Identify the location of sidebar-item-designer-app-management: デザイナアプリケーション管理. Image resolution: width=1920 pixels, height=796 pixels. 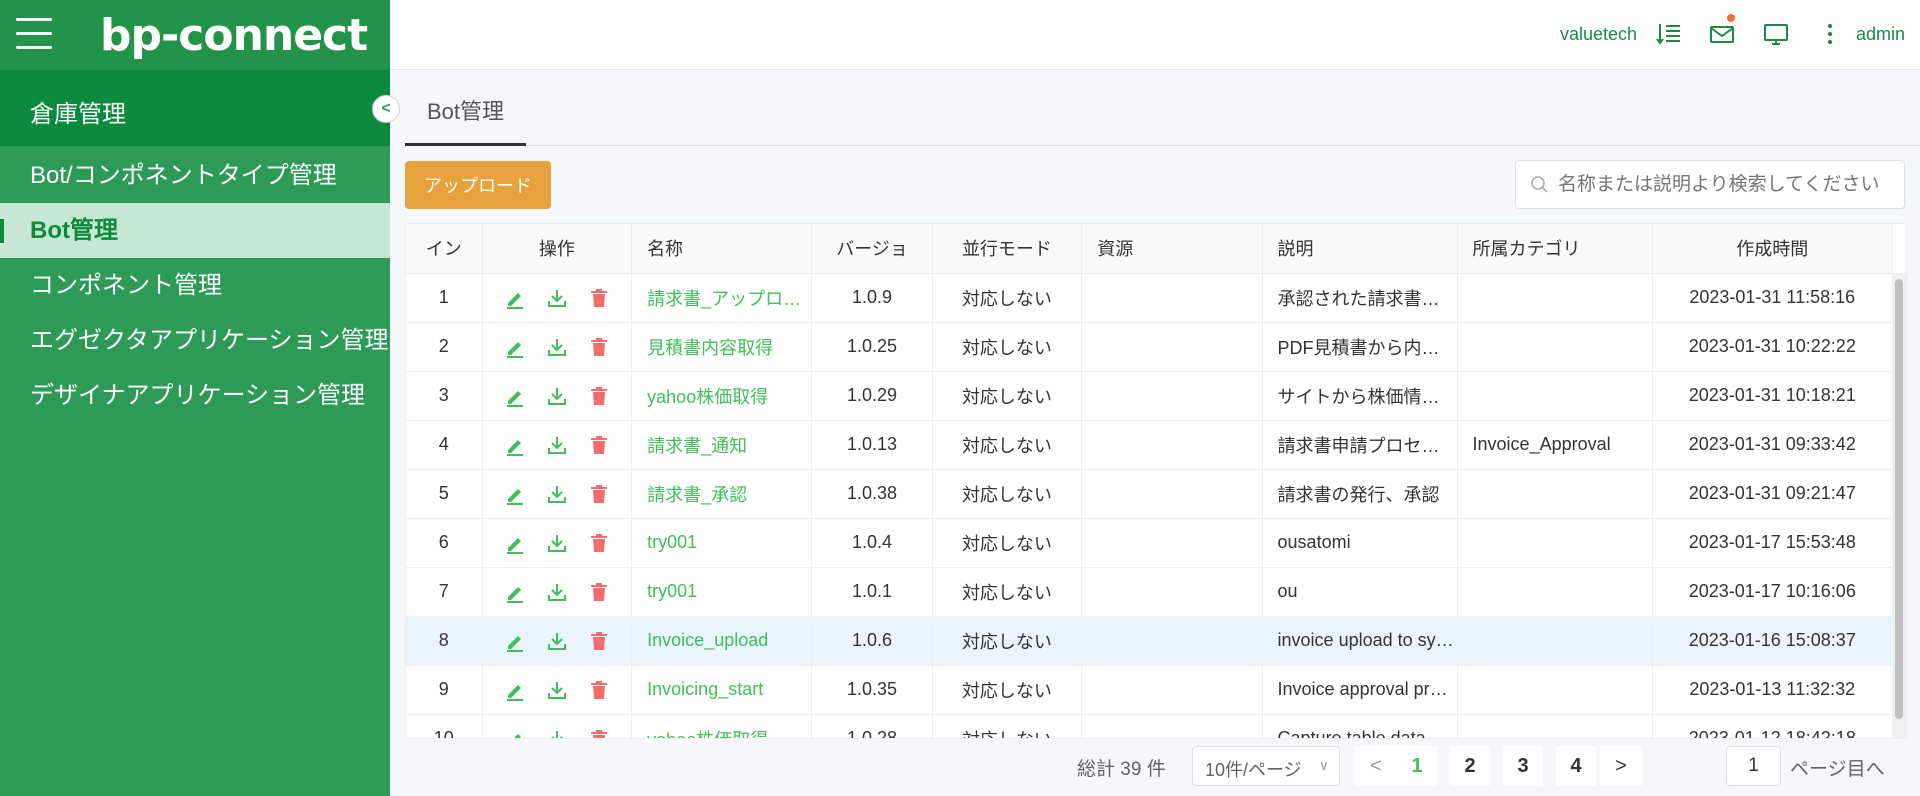
(195, 395).